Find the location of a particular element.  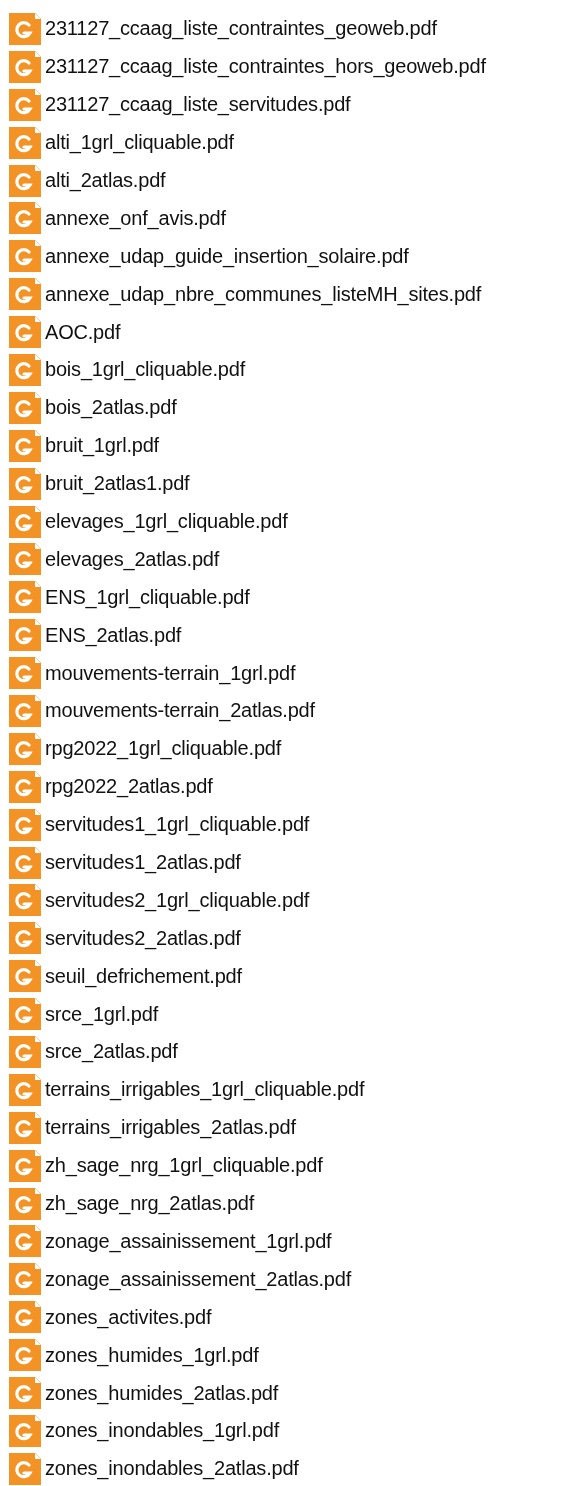

file-name: zones_inondables_1grl.pdf is located at coordinates (162, 1431).